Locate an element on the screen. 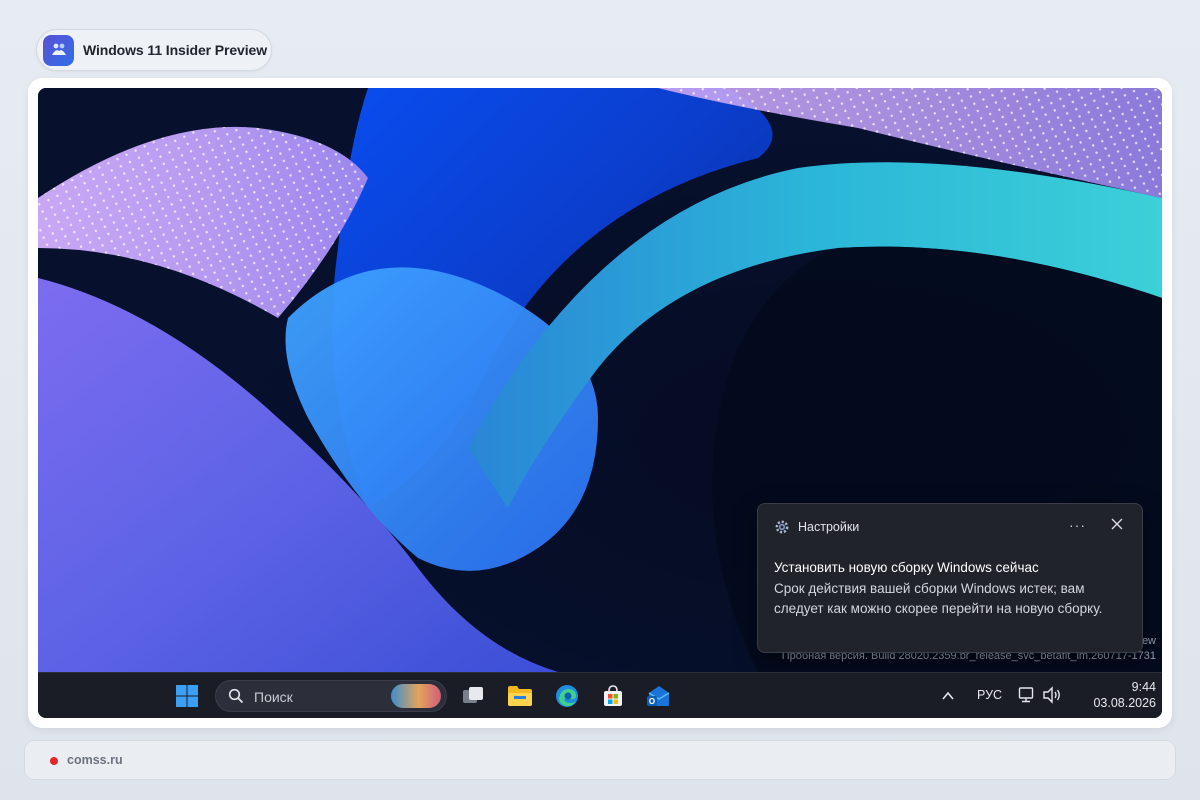 The image size is (1200, 800). close-icon is located at coordinates (1117, 524).